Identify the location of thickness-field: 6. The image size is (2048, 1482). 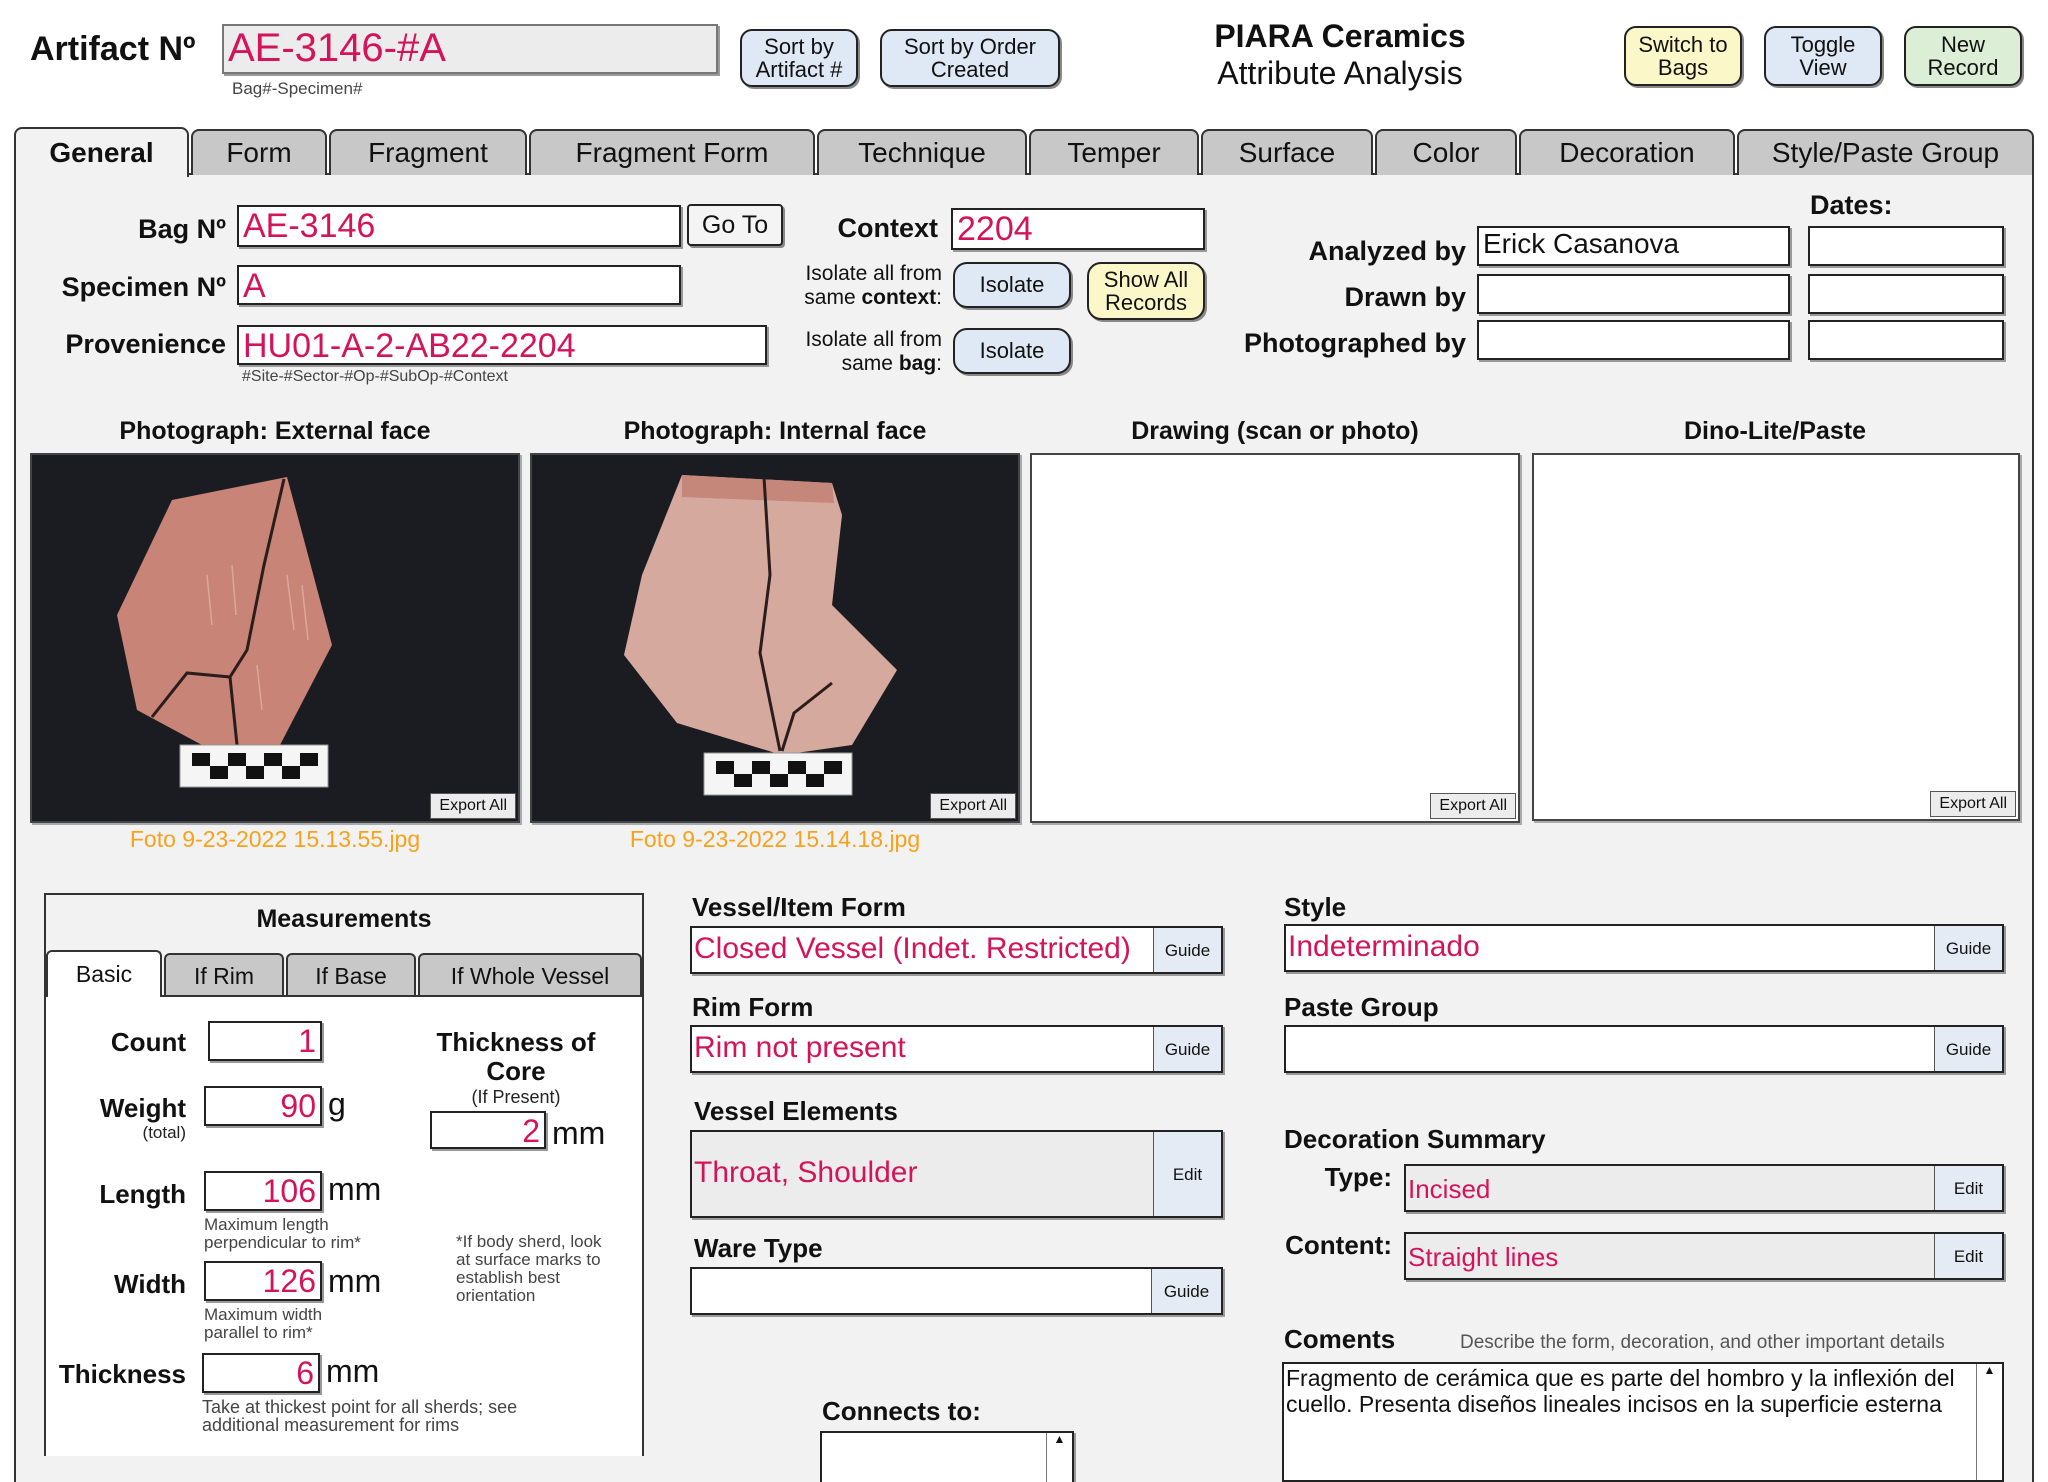
(261, 1373).